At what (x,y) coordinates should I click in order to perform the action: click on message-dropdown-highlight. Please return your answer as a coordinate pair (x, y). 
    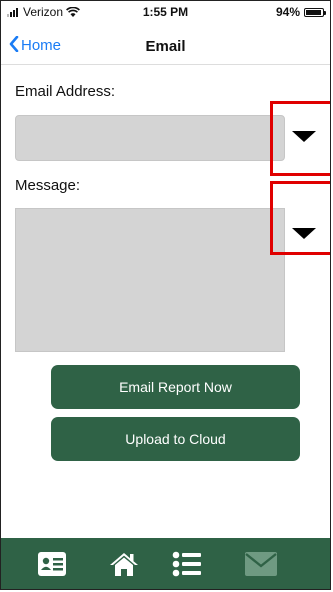
    Looking at the image, I should click on (300, 218).